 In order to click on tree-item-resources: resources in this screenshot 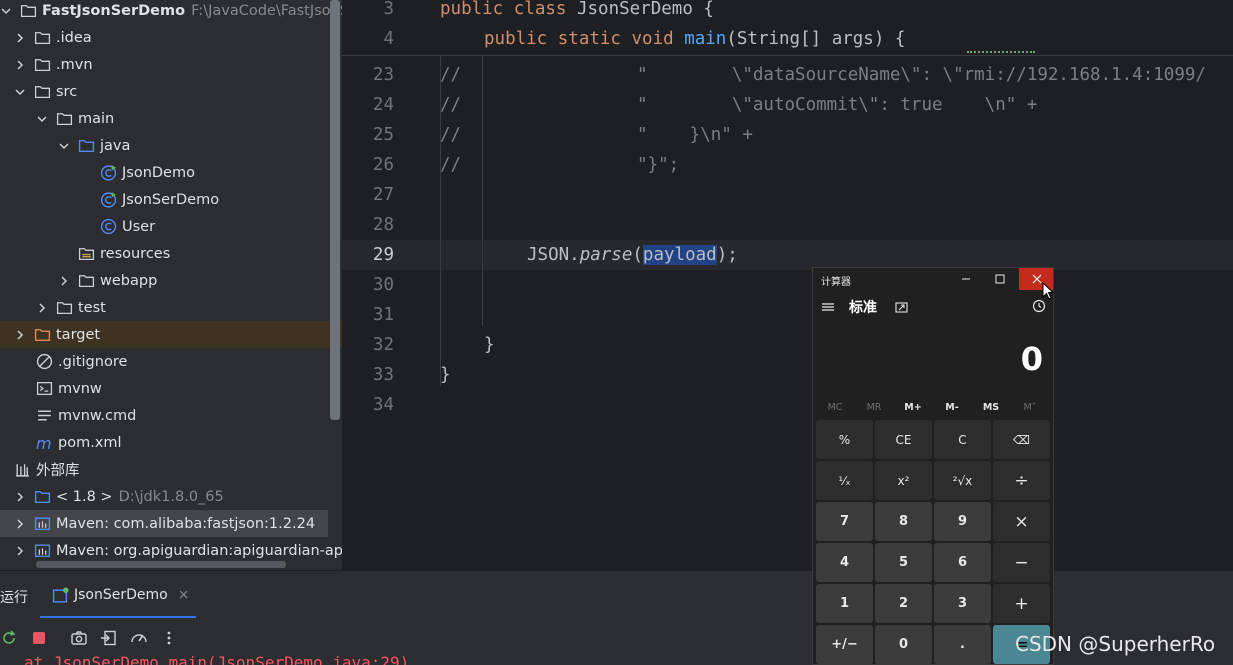, I will do `click(164, 253)`.